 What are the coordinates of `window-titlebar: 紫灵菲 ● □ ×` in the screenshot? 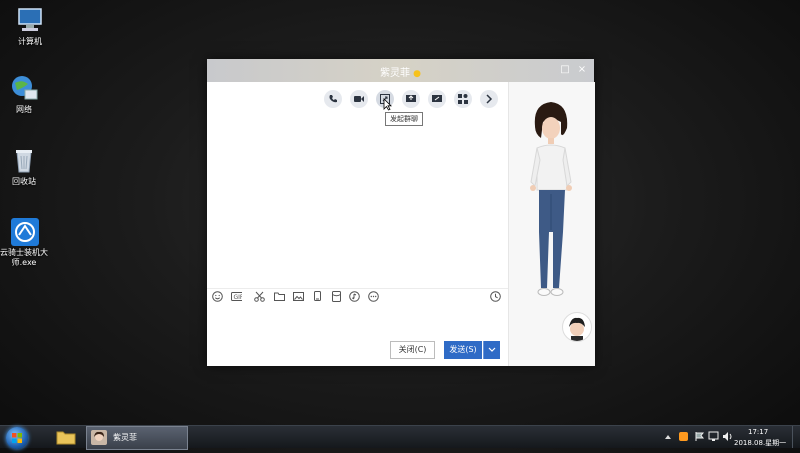 It's located at (400, 70).